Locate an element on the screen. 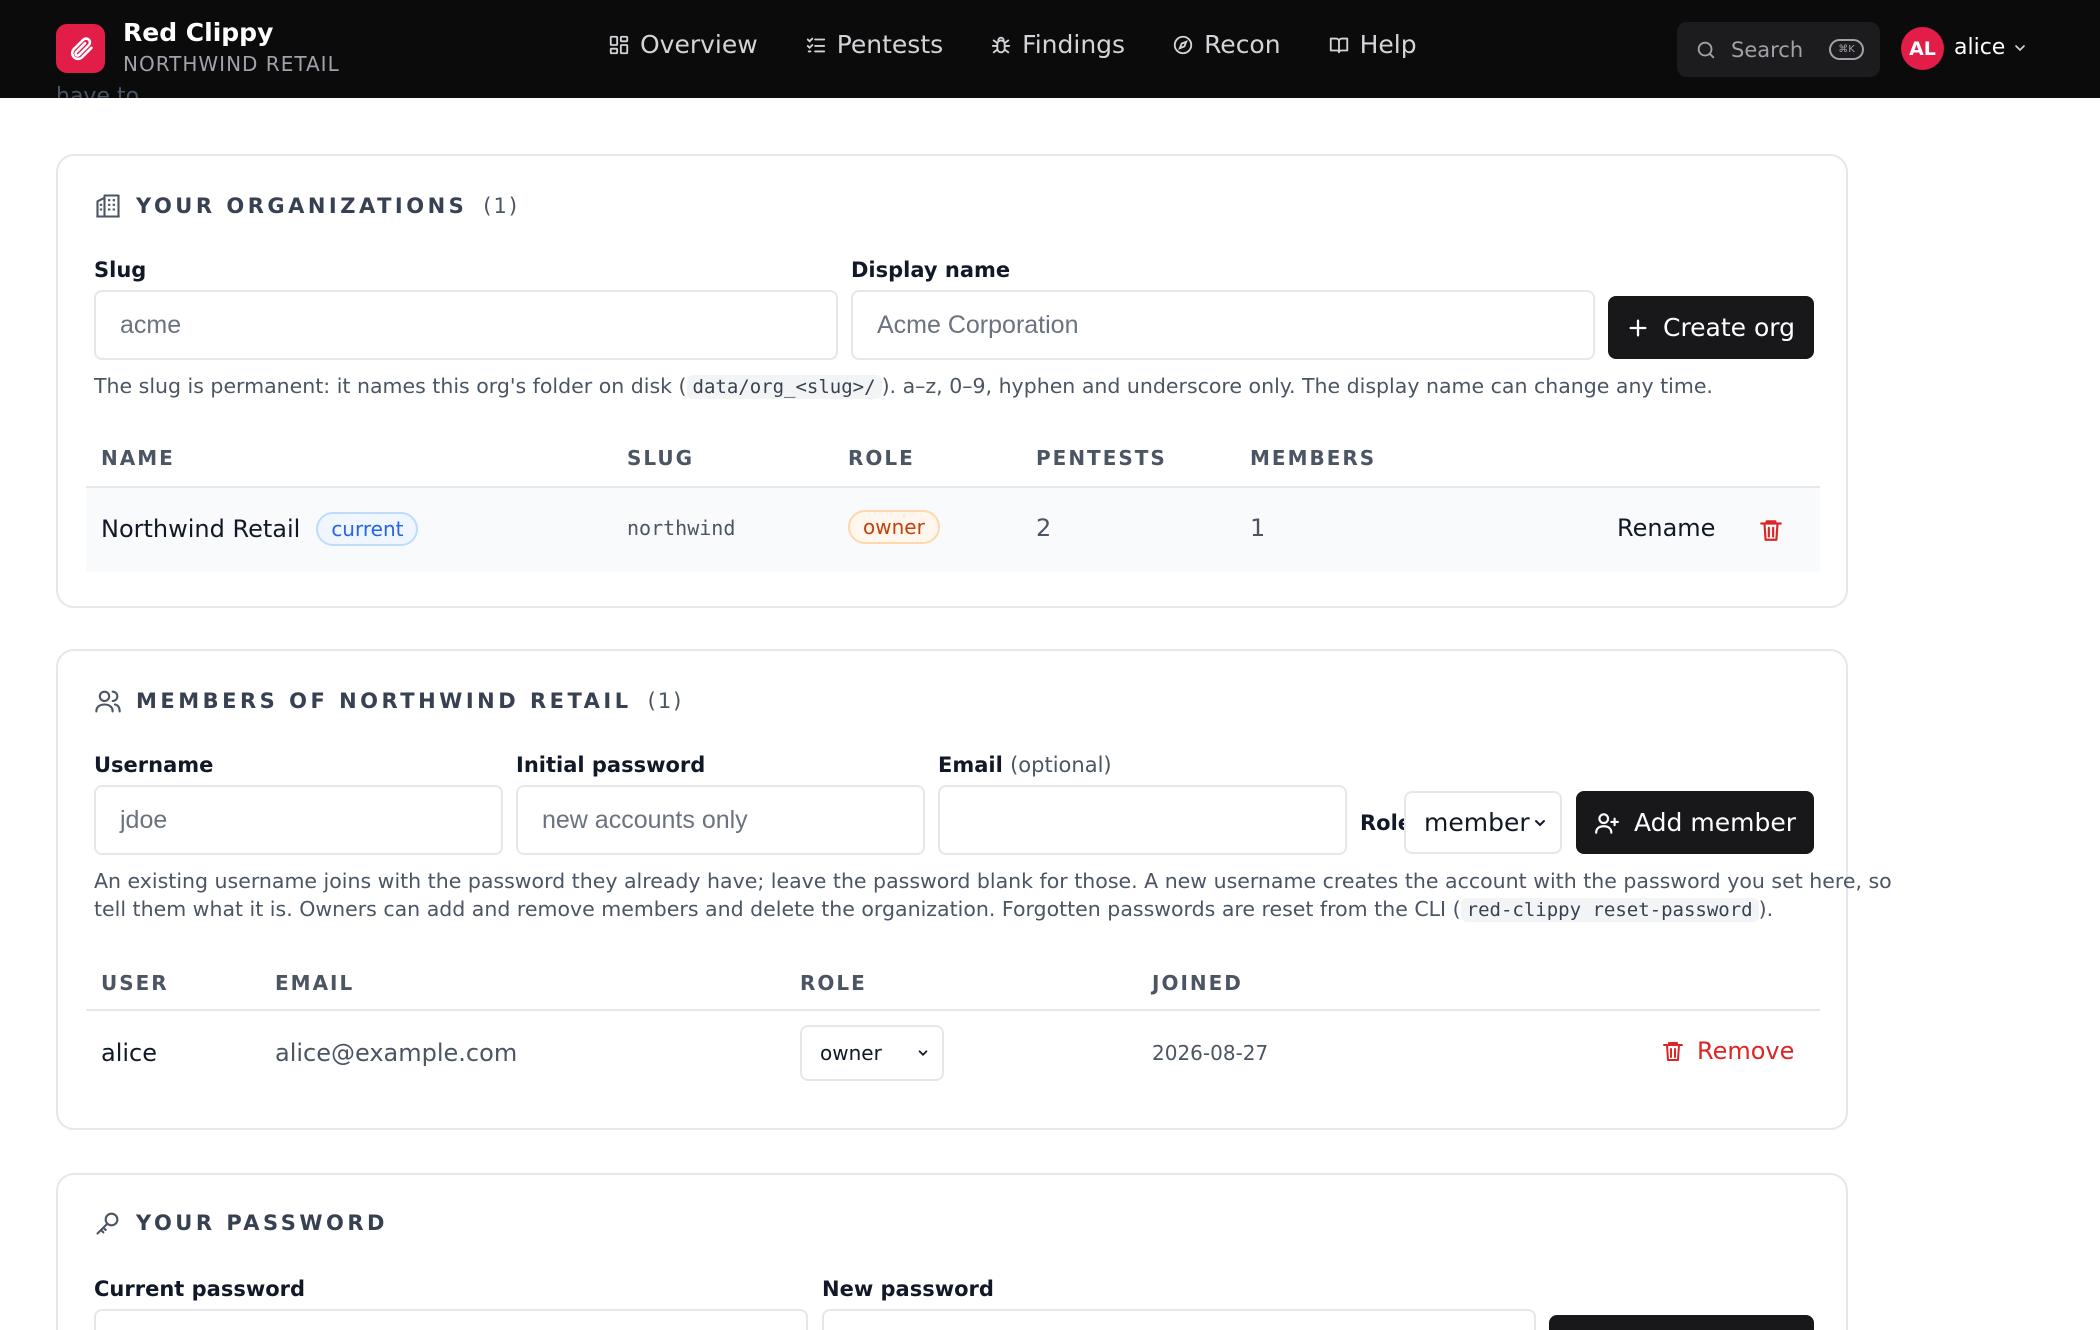 The width and height of the screenshot is (2100, 1330). members-title: MEMBERS OF NORTHWIND RETAIL is located at coordinates (384, 701).